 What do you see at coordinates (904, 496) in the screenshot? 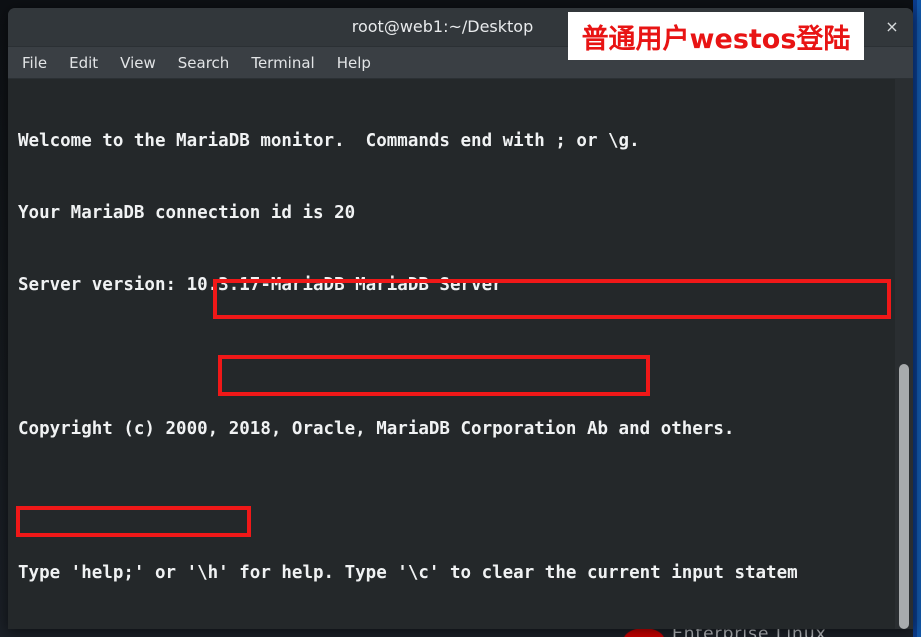
I see `scrollbar-thumb` at bounding box center [904, 496].